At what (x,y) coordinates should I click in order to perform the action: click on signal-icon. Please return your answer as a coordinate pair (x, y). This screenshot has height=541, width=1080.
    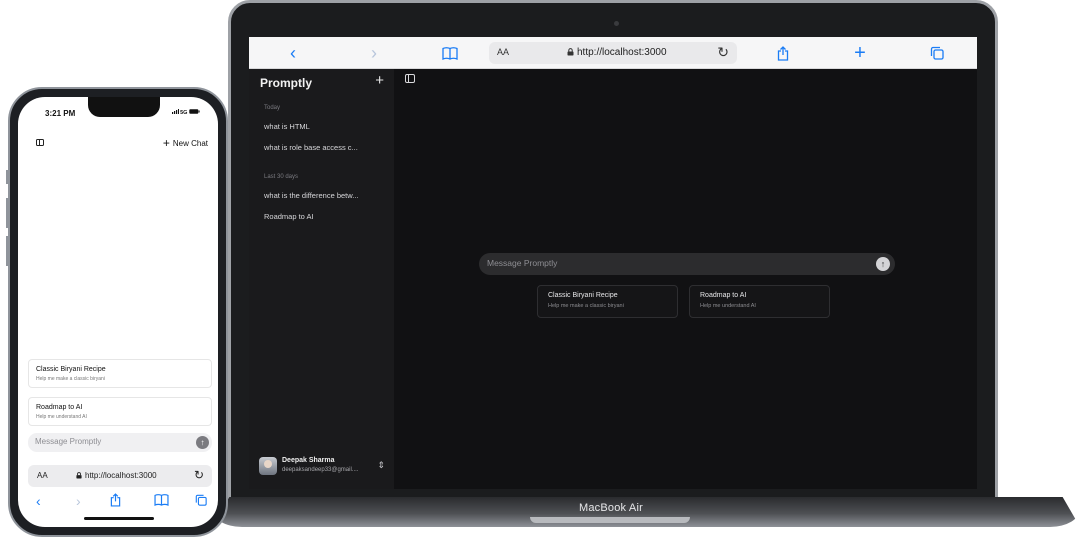
    Looking at the image, I should click on (175, 111).